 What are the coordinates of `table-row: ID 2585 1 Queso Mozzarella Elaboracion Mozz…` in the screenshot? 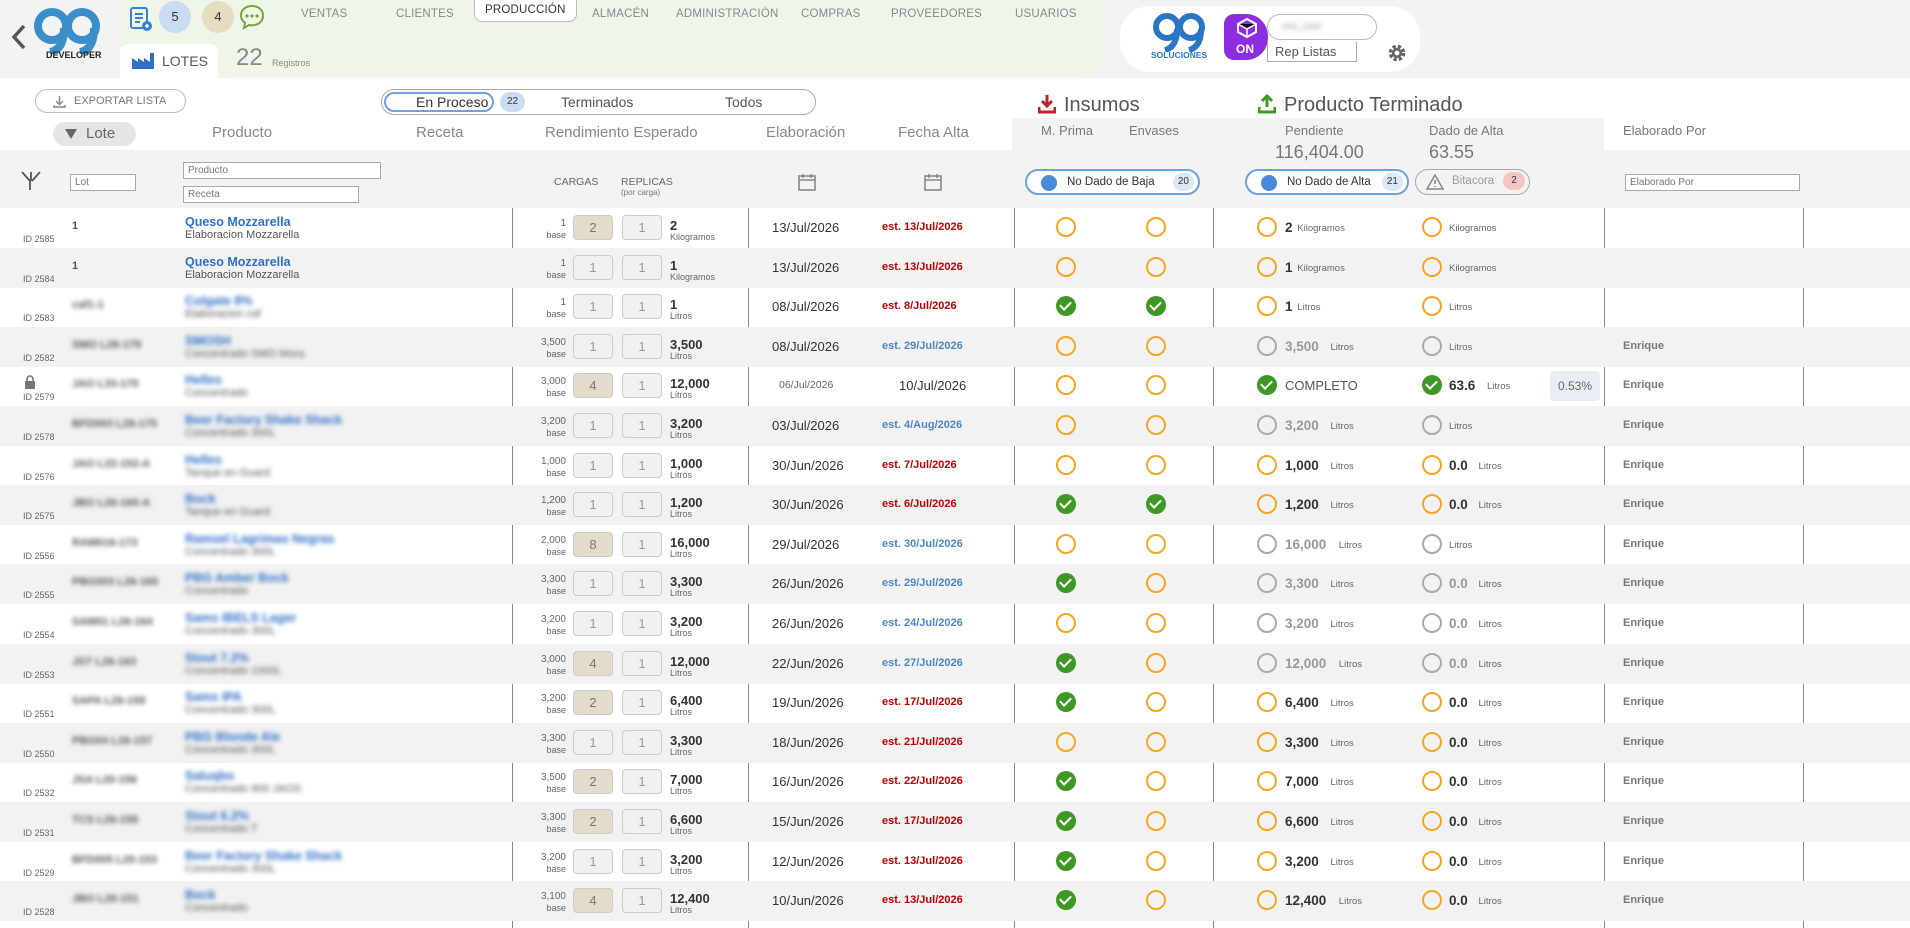 It's located at (955, 228).